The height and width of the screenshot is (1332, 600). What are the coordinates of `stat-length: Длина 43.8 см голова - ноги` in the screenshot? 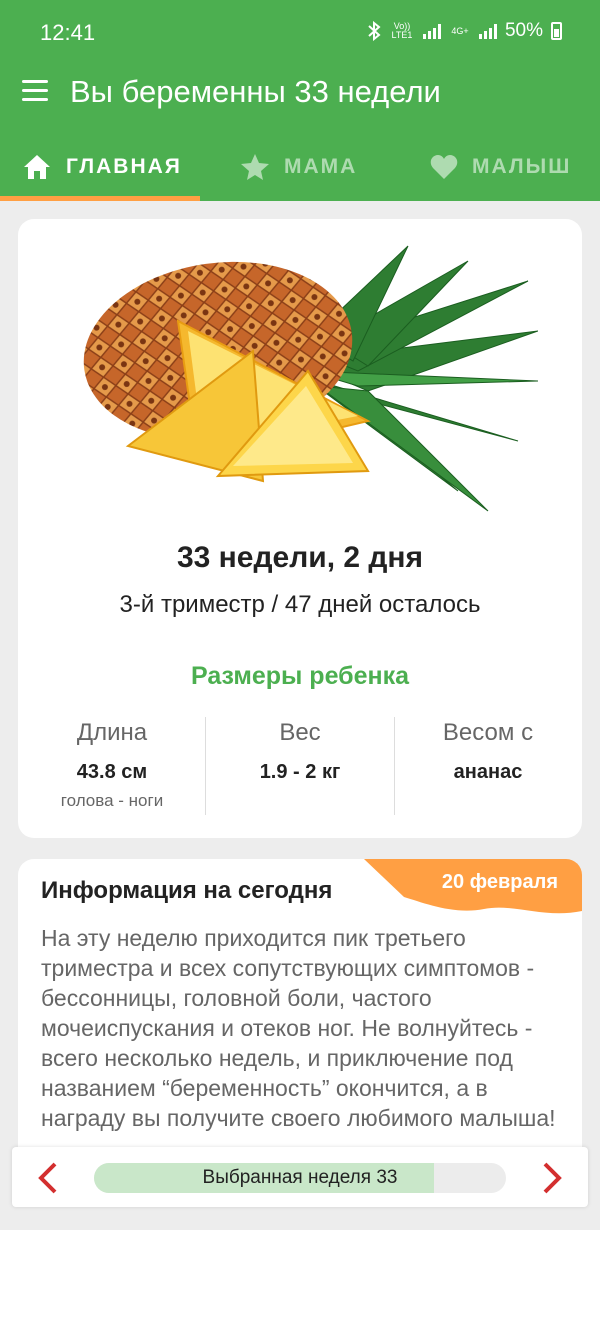 It's located at (112, 765).